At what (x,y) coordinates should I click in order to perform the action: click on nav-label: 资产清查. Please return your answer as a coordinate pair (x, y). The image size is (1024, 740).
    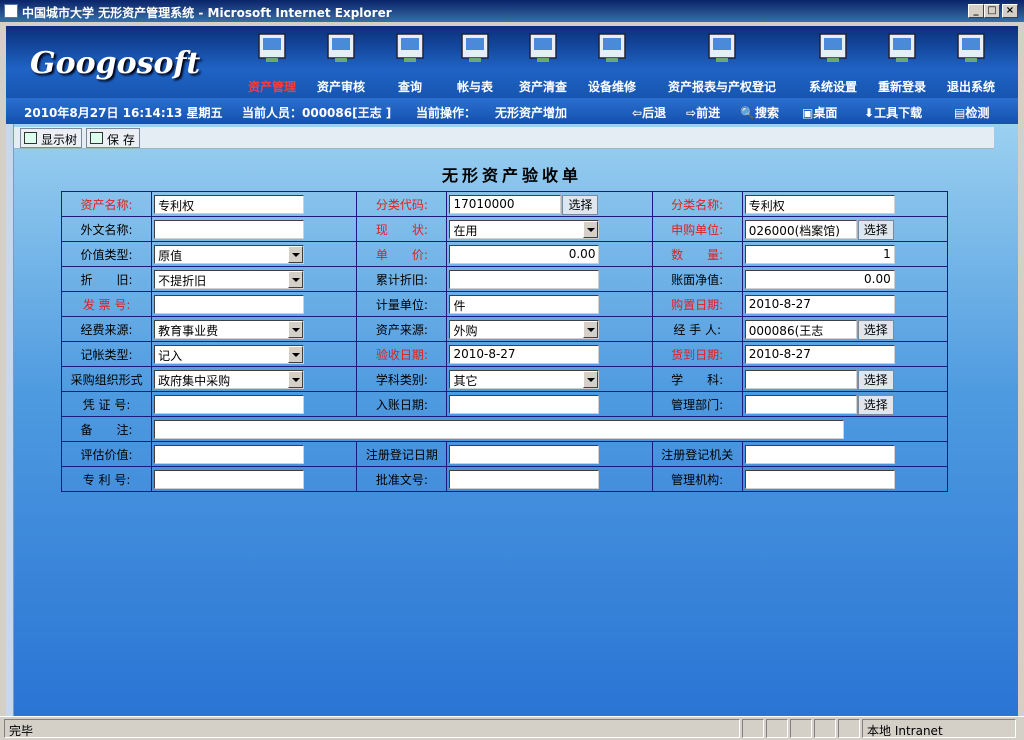
    Looking at the image, I should click on (543, 87).